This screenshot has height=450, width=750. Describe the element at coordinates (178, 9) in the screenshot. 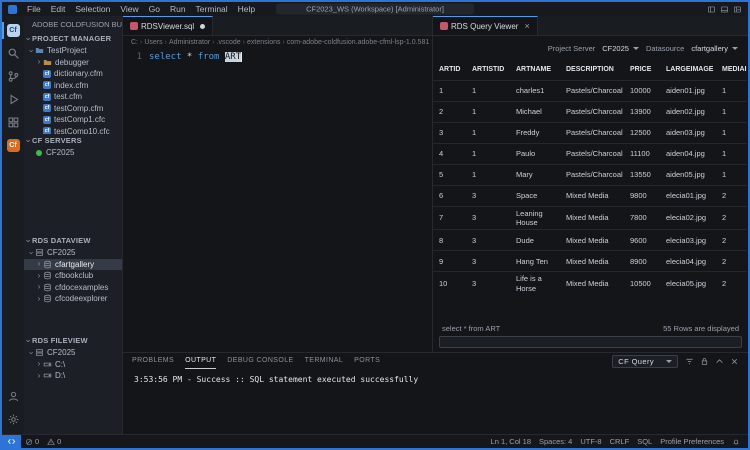

I see `menu-run: Run` at that location.